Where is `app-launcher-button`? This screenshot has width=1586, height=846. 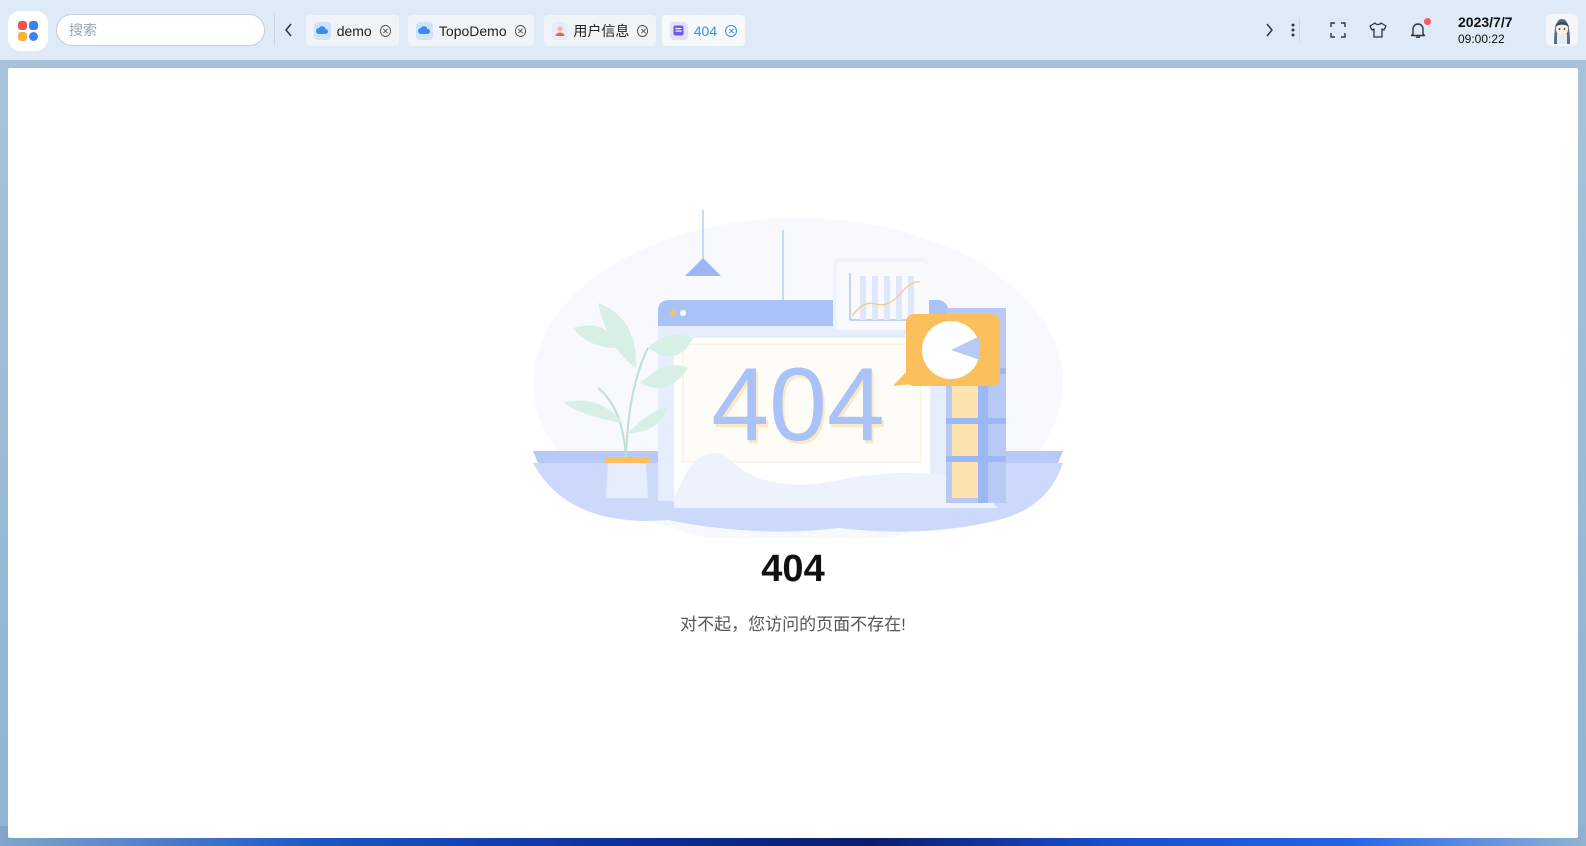 app-launcher-button is located at coordinates (28, 31).